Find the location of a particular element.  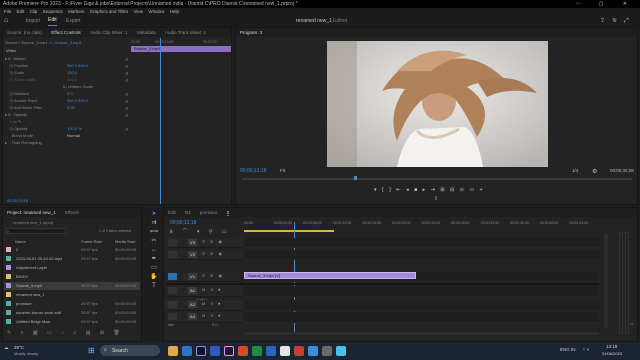

ec-bottom-timecode: 00;00;13;18 is located at coordinates (17, 200).